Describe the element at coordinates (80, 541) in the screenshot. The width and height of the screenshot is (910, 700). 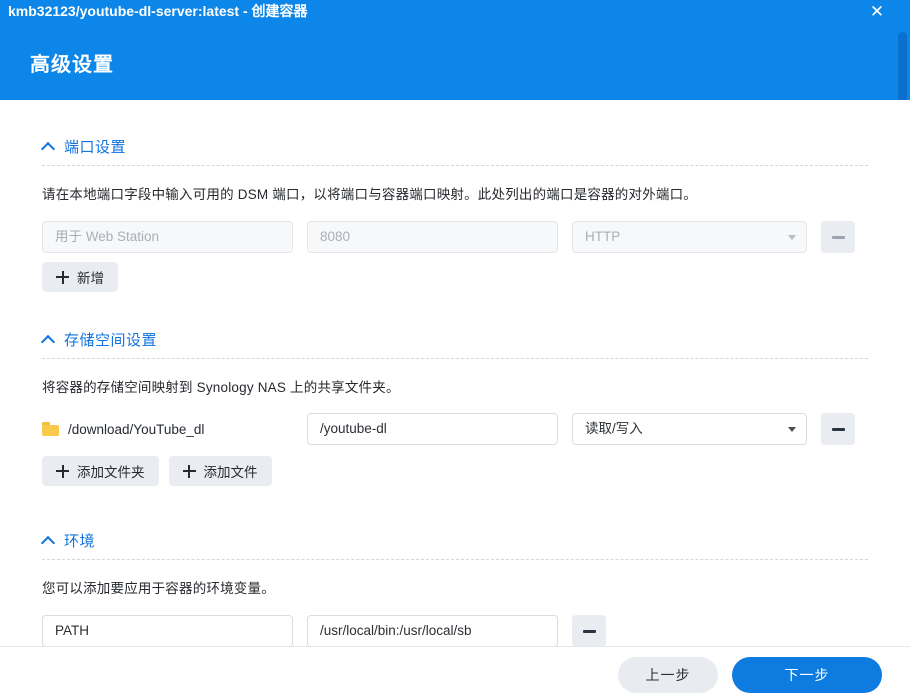
I see `section-environment-title: 环境` at that location.